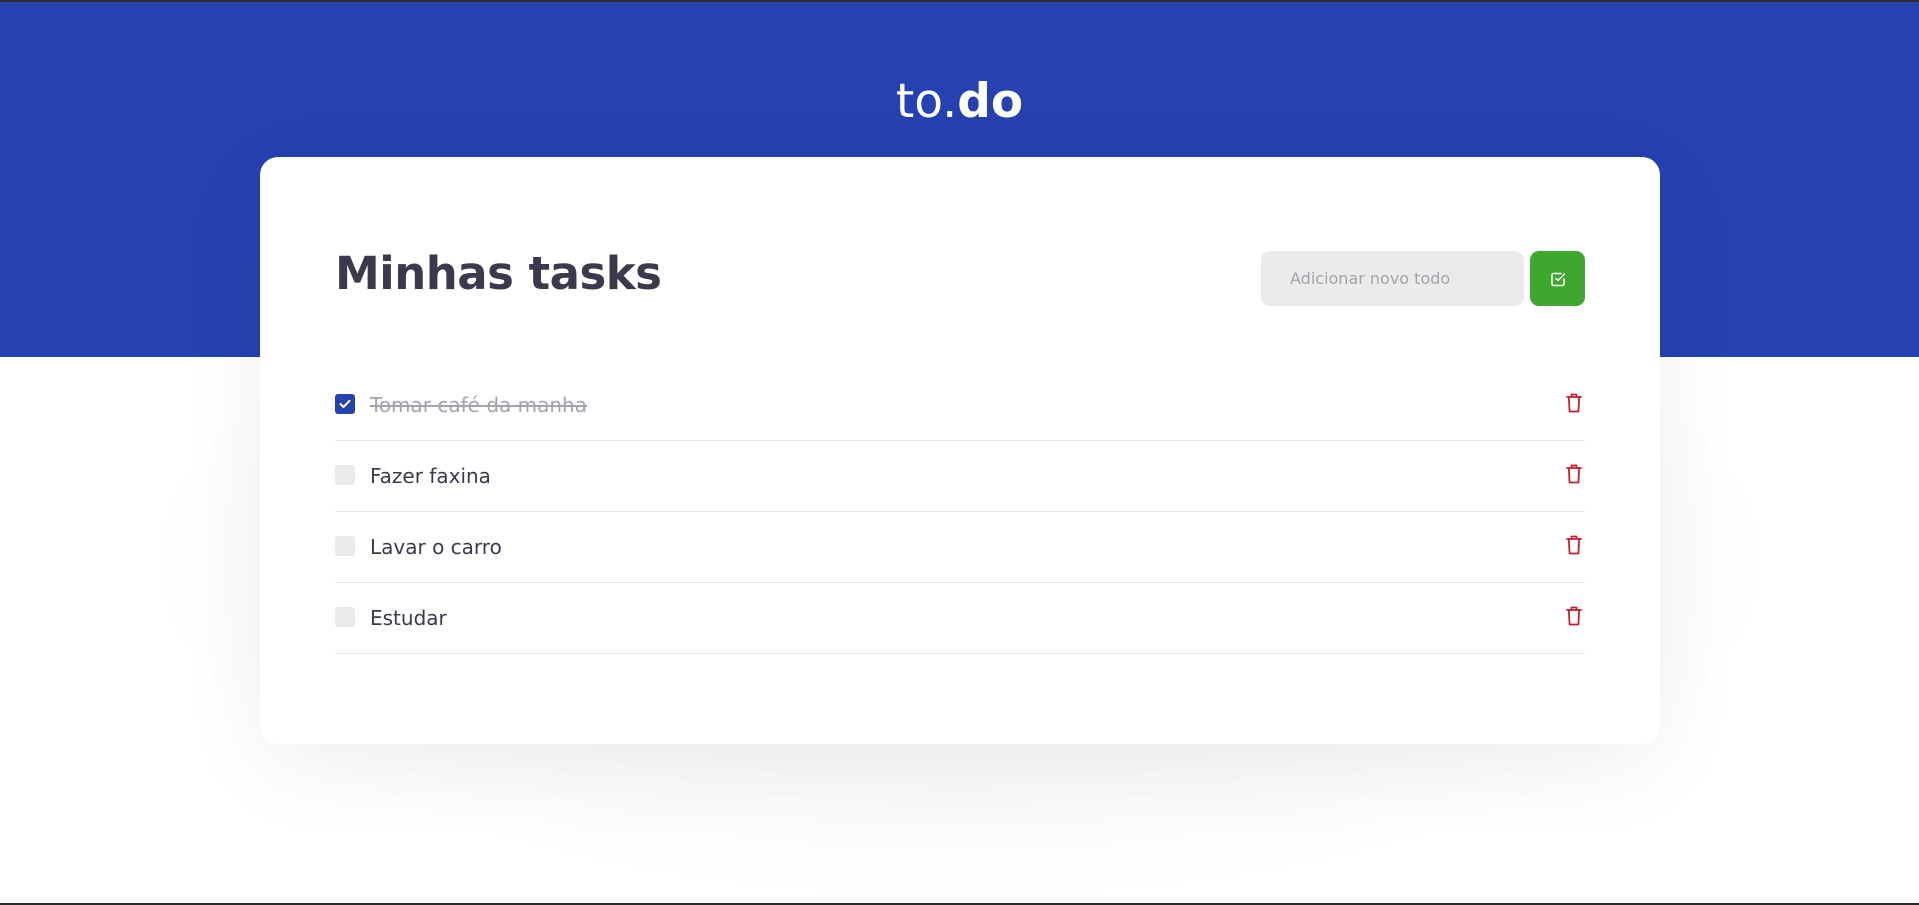  What do you see at coordinates (478, 405) in the screenshot?
I see `task-label: Tomar café da manha` at bounding box center [478, 405].